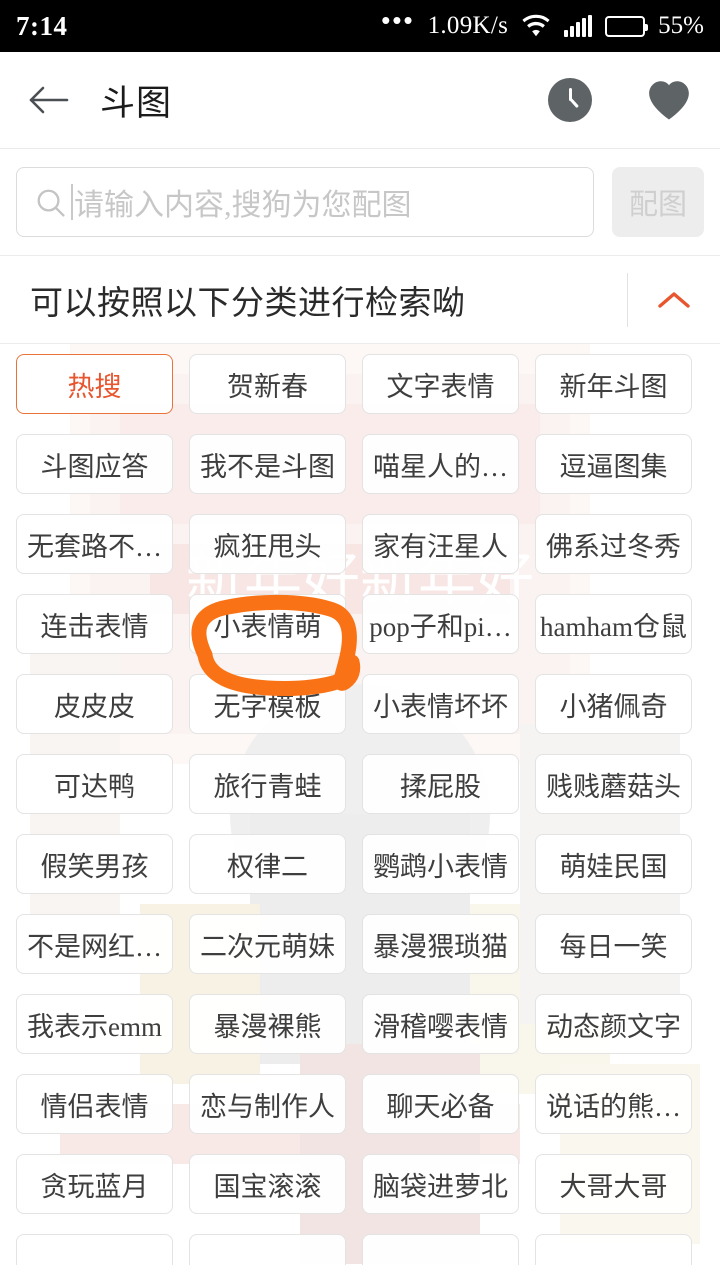 This screenshot has height=1280, width=720. I want to click on category-tile: 萌娃民国, so click(613, 864).